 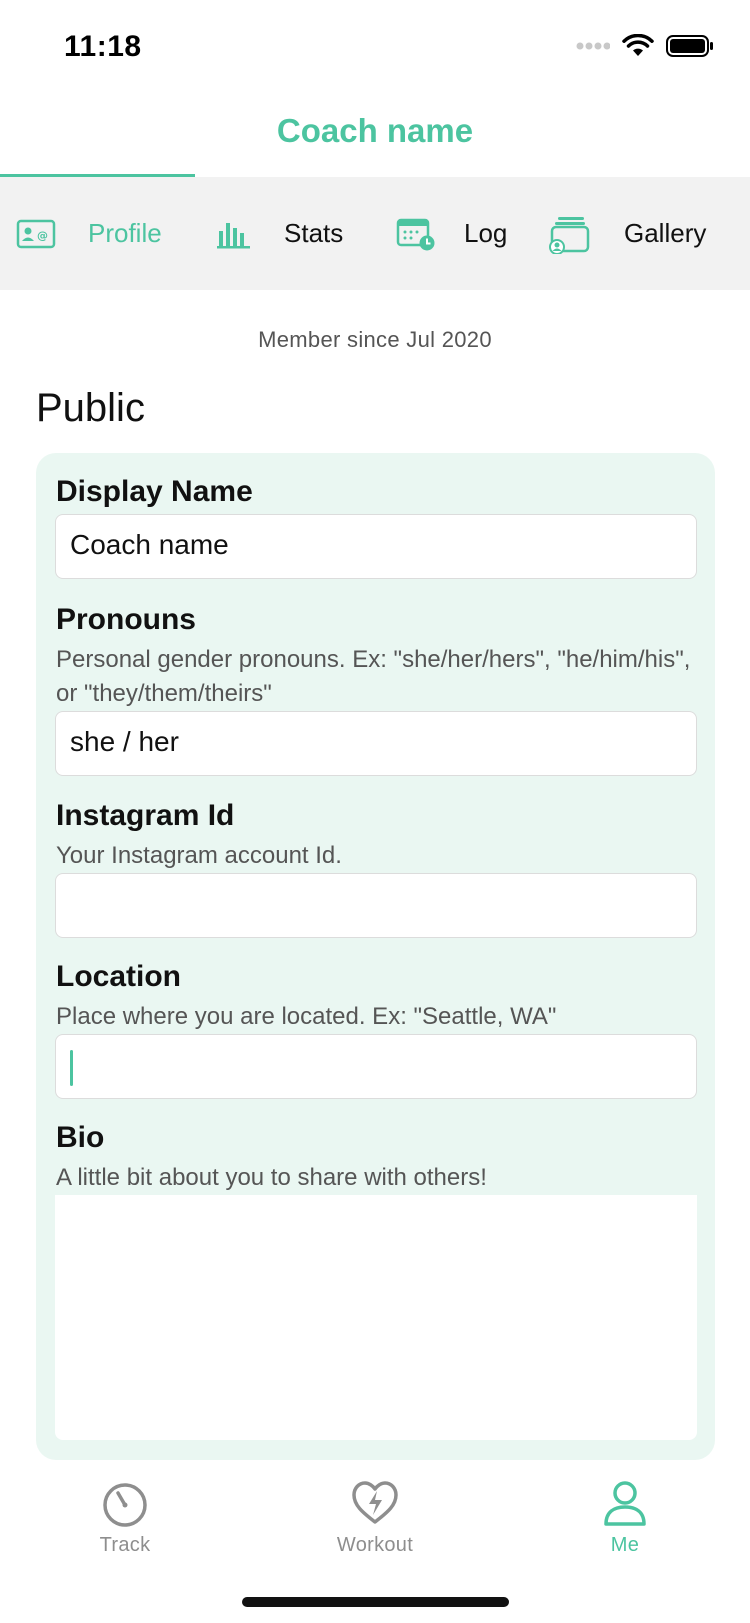 I want to click on display-name-value: Coach name, so click(x=149, y=544).